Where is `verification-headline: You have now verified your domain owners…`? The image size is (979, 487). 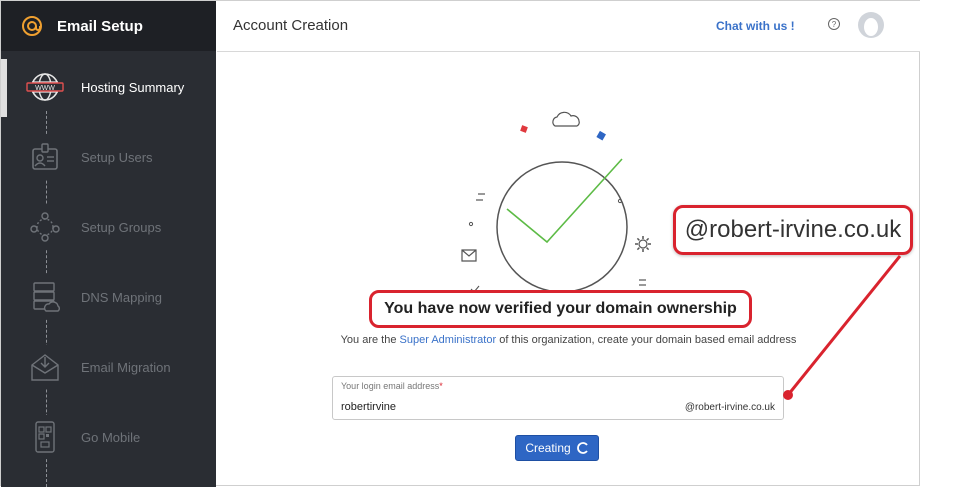 verification-headline: You have now verified your domain owners… is located at coordinates (560, 308).